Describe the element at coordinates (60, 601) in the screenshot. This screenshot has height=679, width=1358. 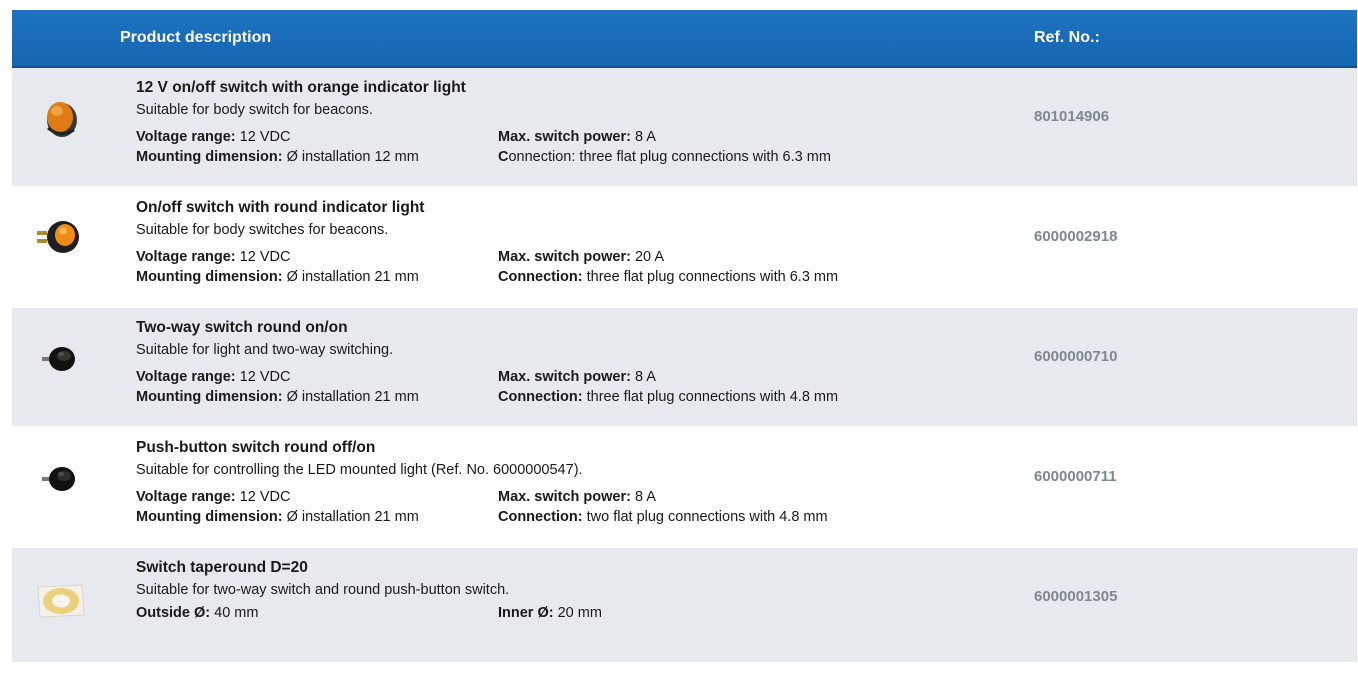
I see `tape-ring-icon` at that location.